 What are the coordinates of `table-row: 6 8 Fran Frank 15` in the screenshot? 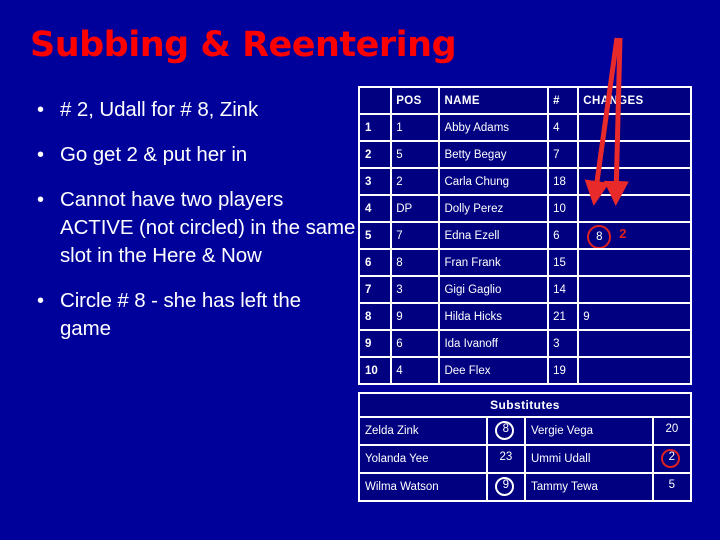 It's located at (525, 262).